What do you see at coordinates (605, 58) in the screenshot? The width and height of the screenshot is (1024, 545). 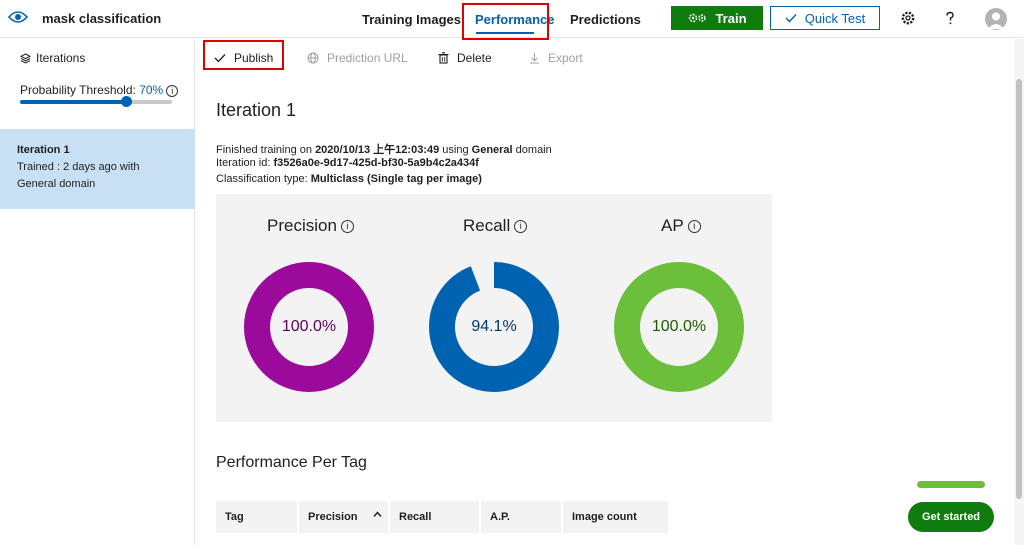 I see `toolbar: Publish Prediction URL Delete Export` at bounding box center [605, 58].